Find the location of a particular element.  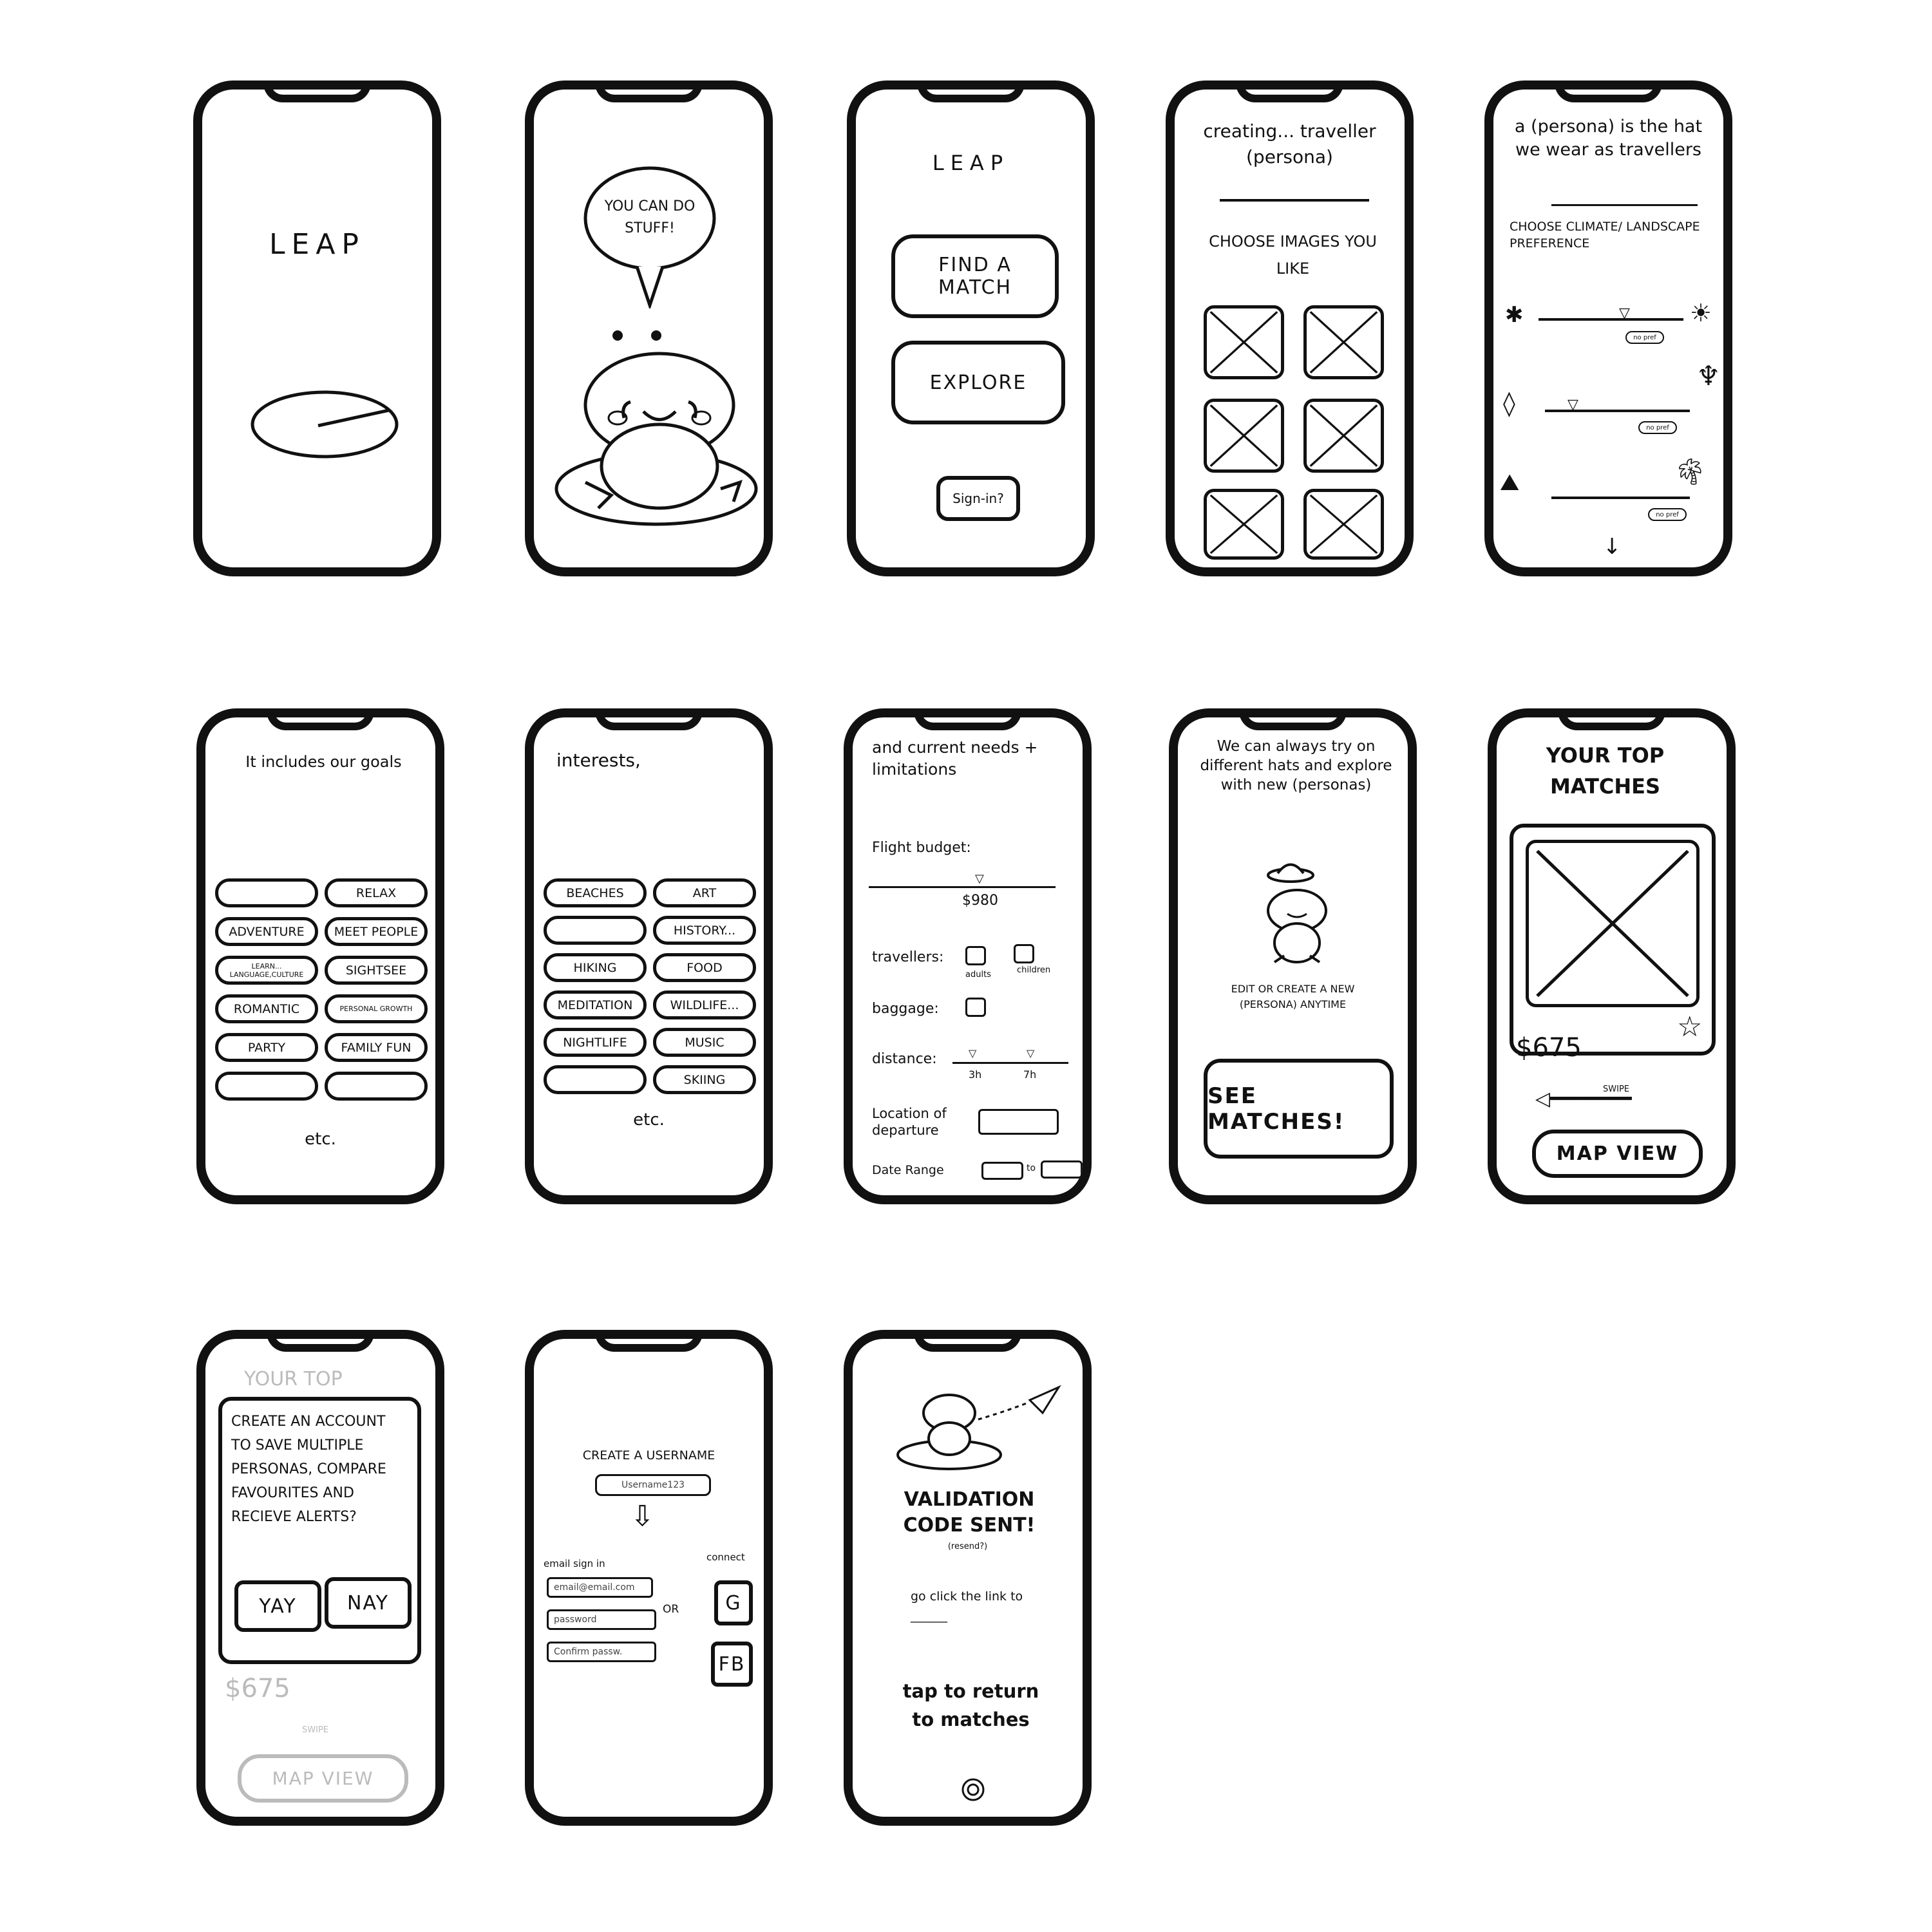

cactus-icon: ♆ is located at coordinates (1708, 376).